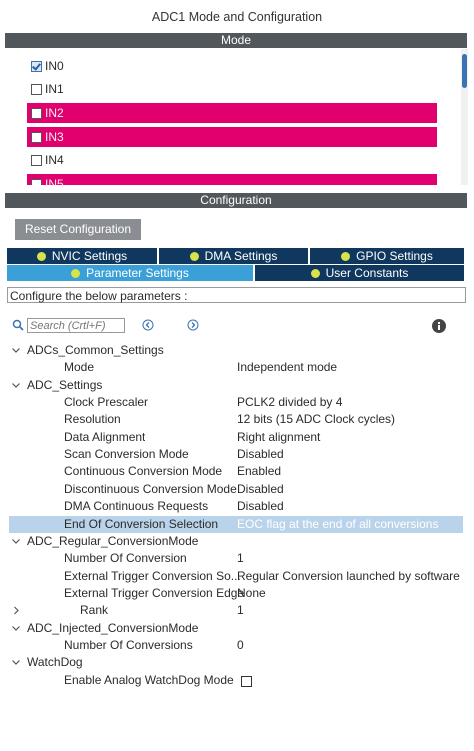 The width and height of the screenshot is (474, 751). What do you see at coordinates (79, 367) in the screenshot?
I see `param-name: Mode` at bounding box center [79, 367].